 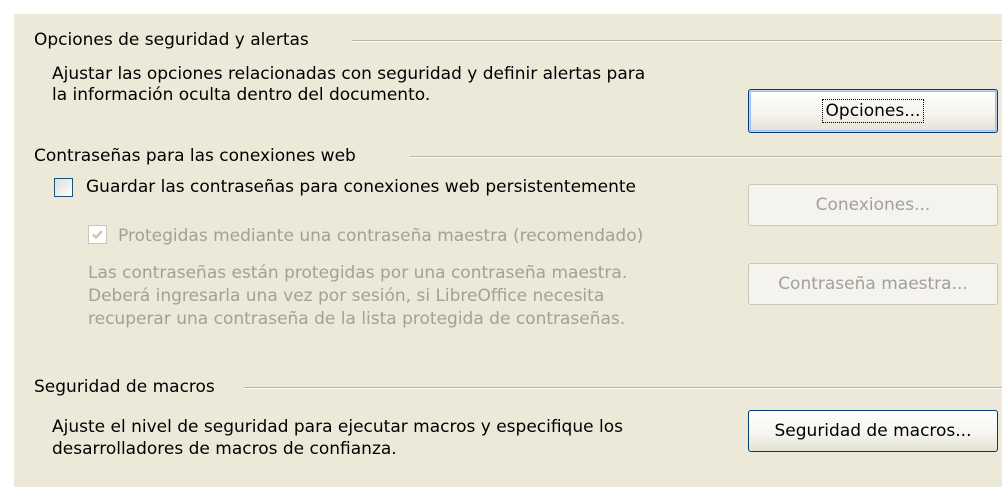 What do you see at coordinates (124, 387) in the screenshot?
I see `macro-security-heading: Seguridad de macros` at bounding box center [124, 387].